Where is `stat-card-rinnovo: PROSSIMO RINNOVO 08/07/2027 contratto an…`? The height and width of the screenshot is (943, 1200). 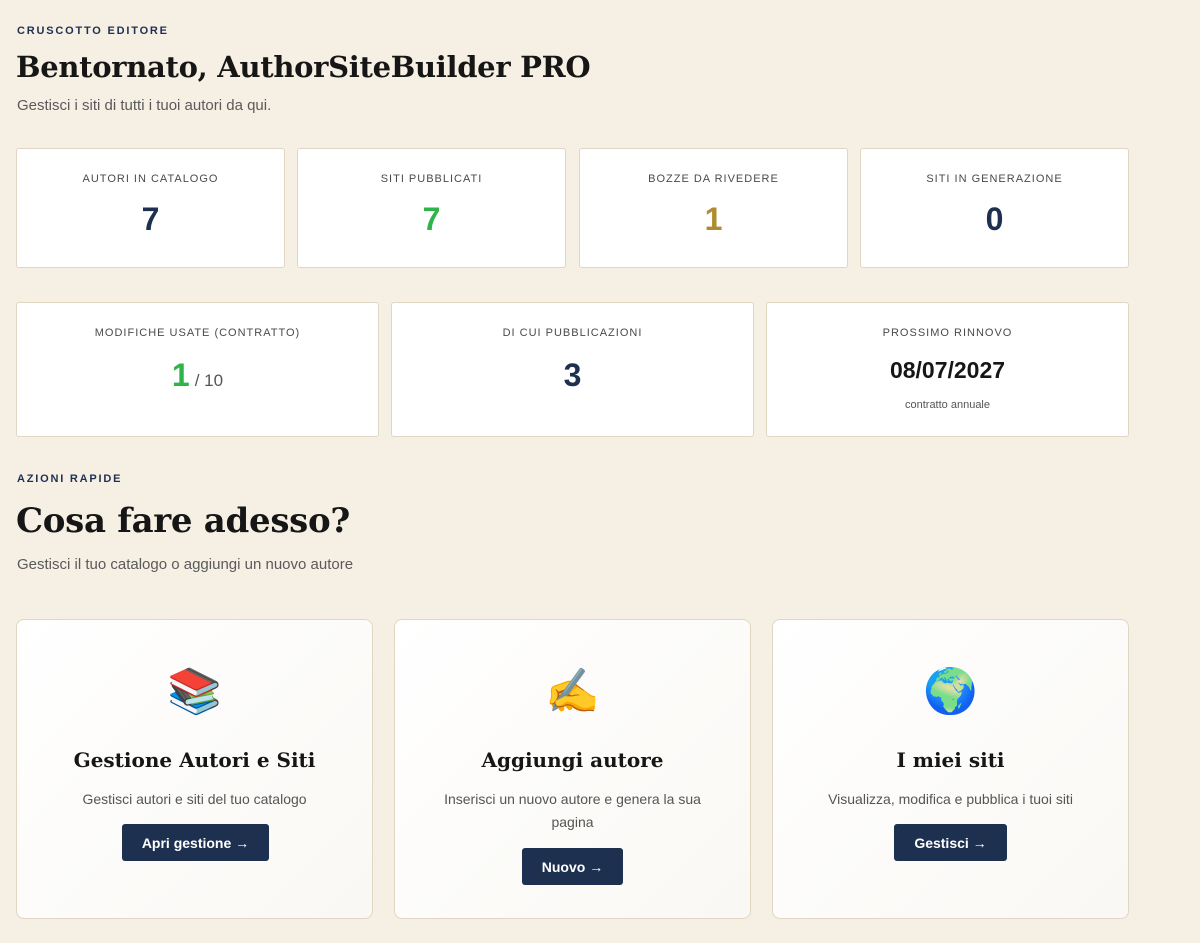
stat-card-rinnovo: PROSSIMO RINNOVO 08/07/2027 contratto an… is located at coordinates (947, 369).